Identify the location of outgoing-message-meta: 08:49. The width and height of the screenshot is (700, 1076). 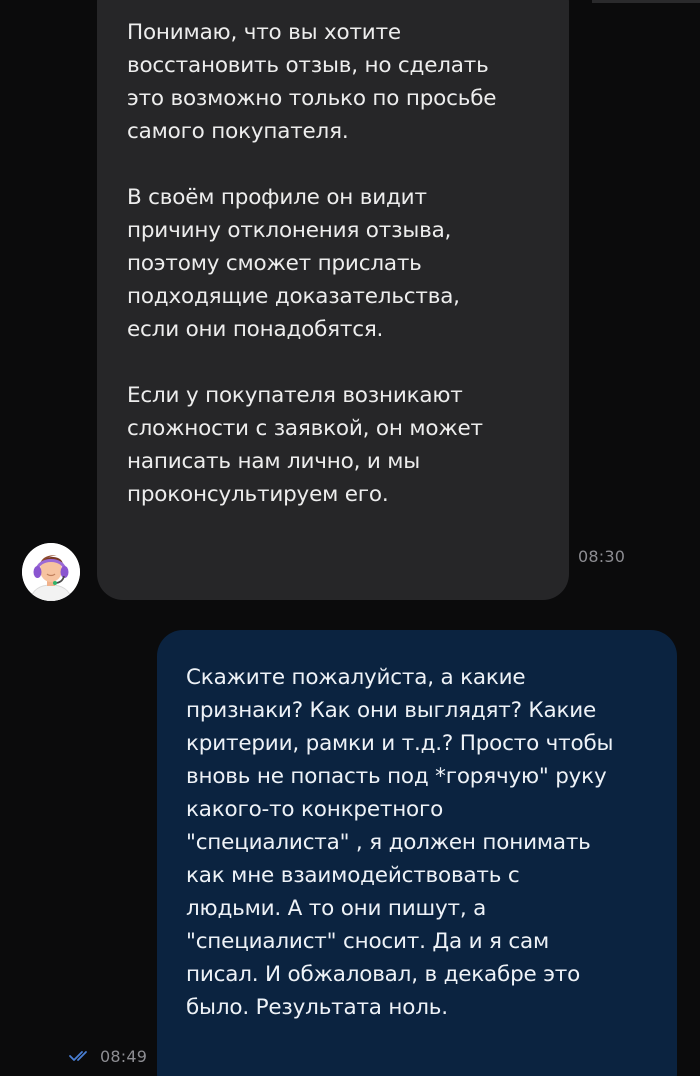
(107, 1056).